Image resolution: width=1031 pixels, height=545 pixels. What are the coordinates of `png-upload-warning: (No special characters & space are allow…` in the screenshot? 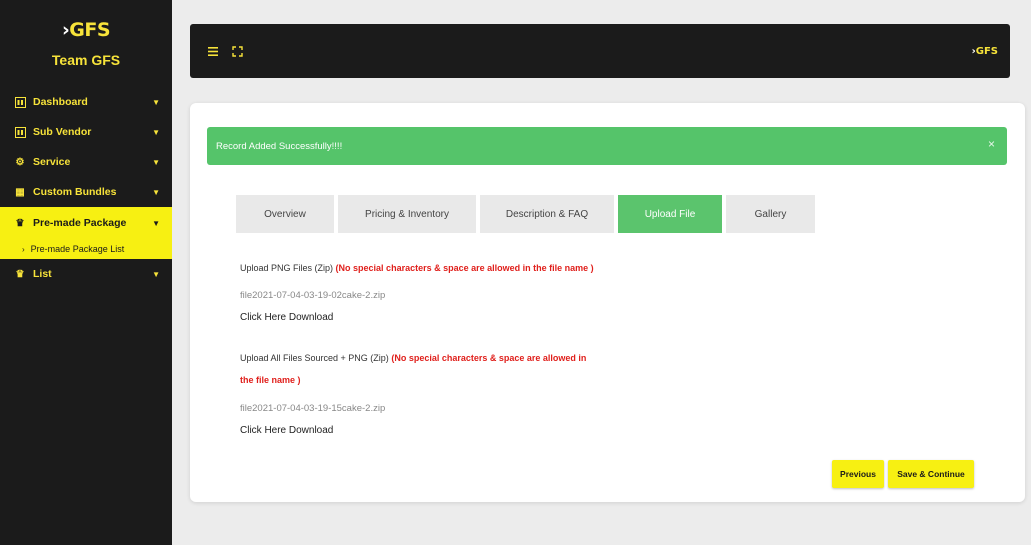 It's located at (464, 268).